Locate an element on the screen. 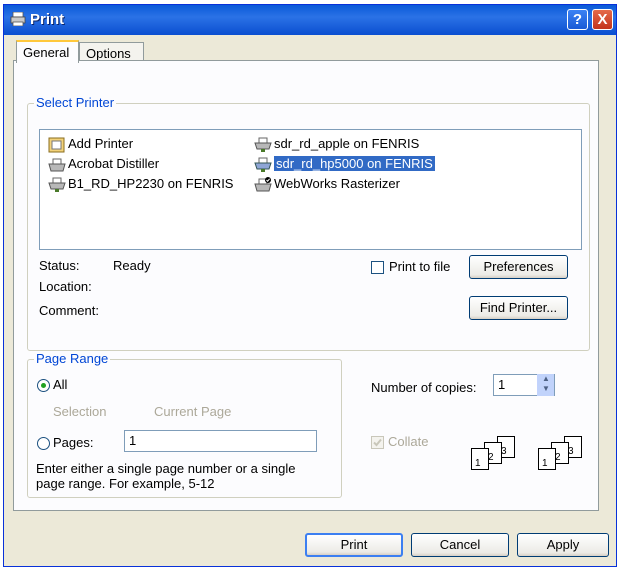 This screenshot has width=617, height=567. select-printer-label: Select Printer is located at coordinates (75, 102).